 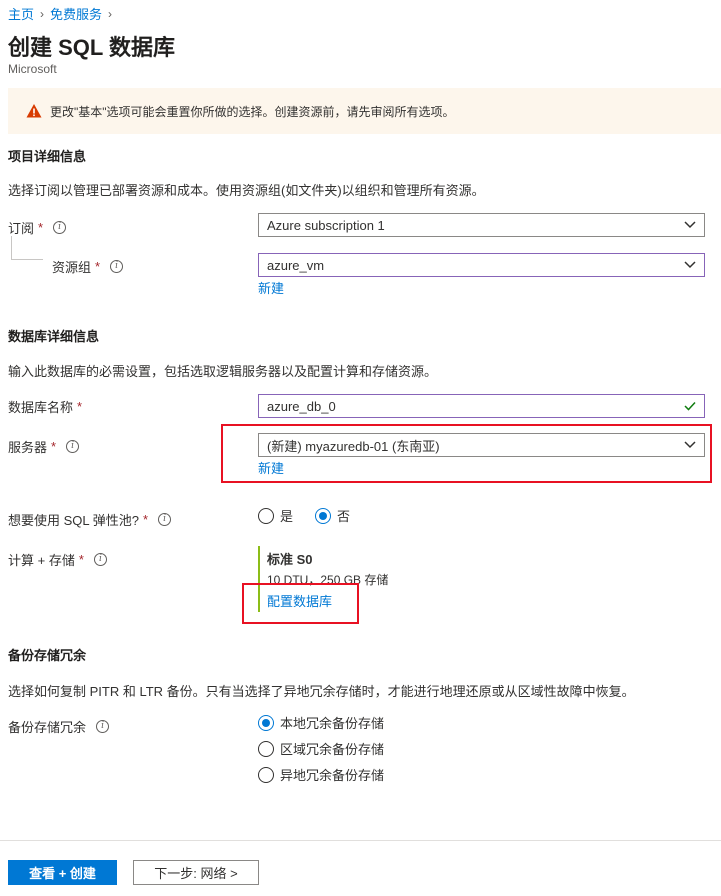 I want to click on review-create-button: 查看 + 创建, so click(x=62, y=872).